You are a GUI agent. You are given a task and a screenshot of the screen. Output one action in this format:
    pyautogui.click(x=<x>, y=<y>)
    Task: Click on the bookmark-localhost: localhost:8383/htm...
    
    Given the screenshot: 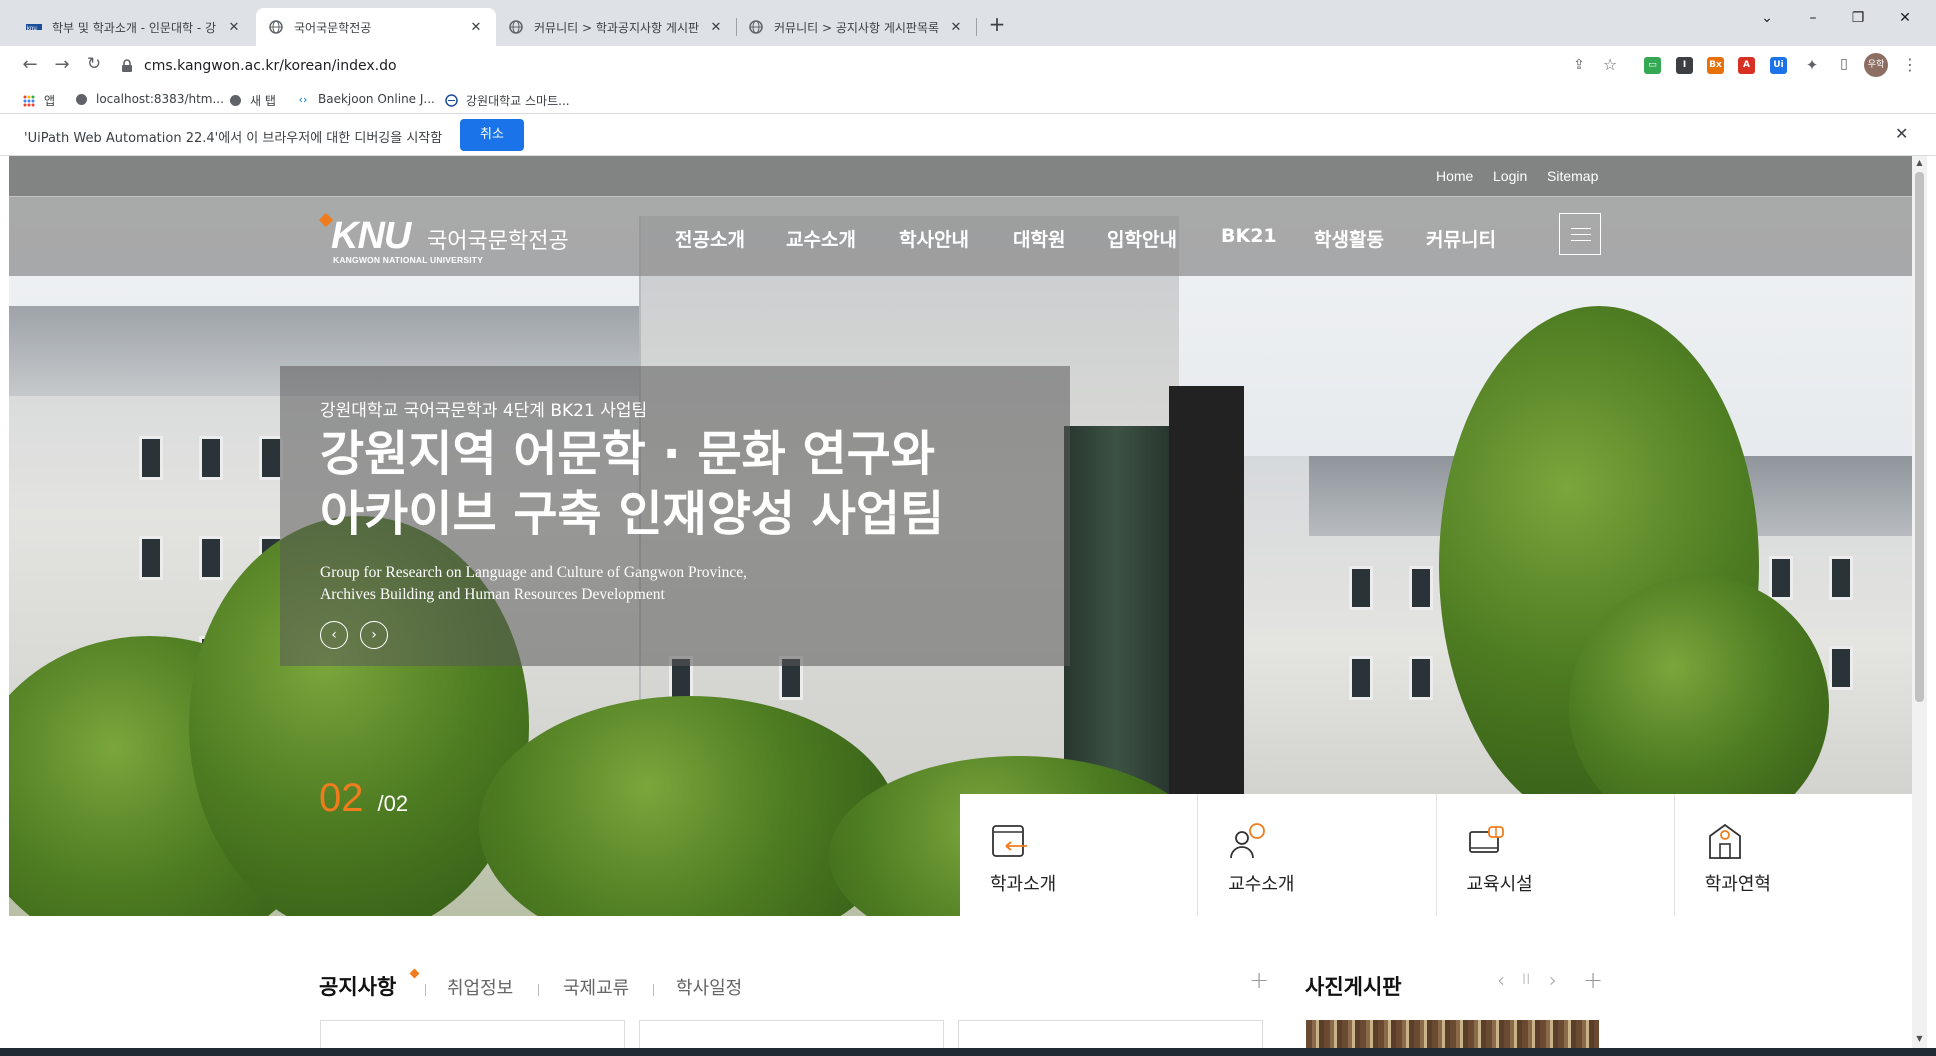 What is the action you would take?
    pyautogui.click(x=149, y=99)
    